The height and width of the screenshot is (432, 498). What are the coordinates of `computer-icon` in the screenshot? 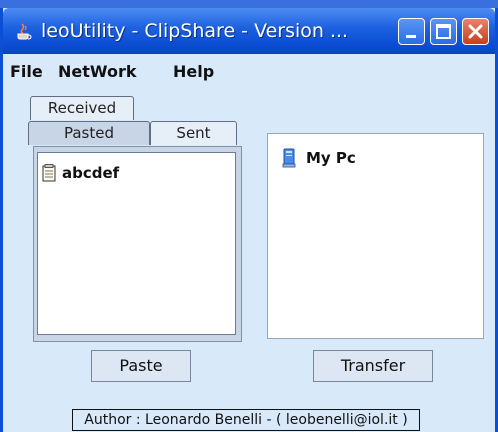 It's located at (289, 158).